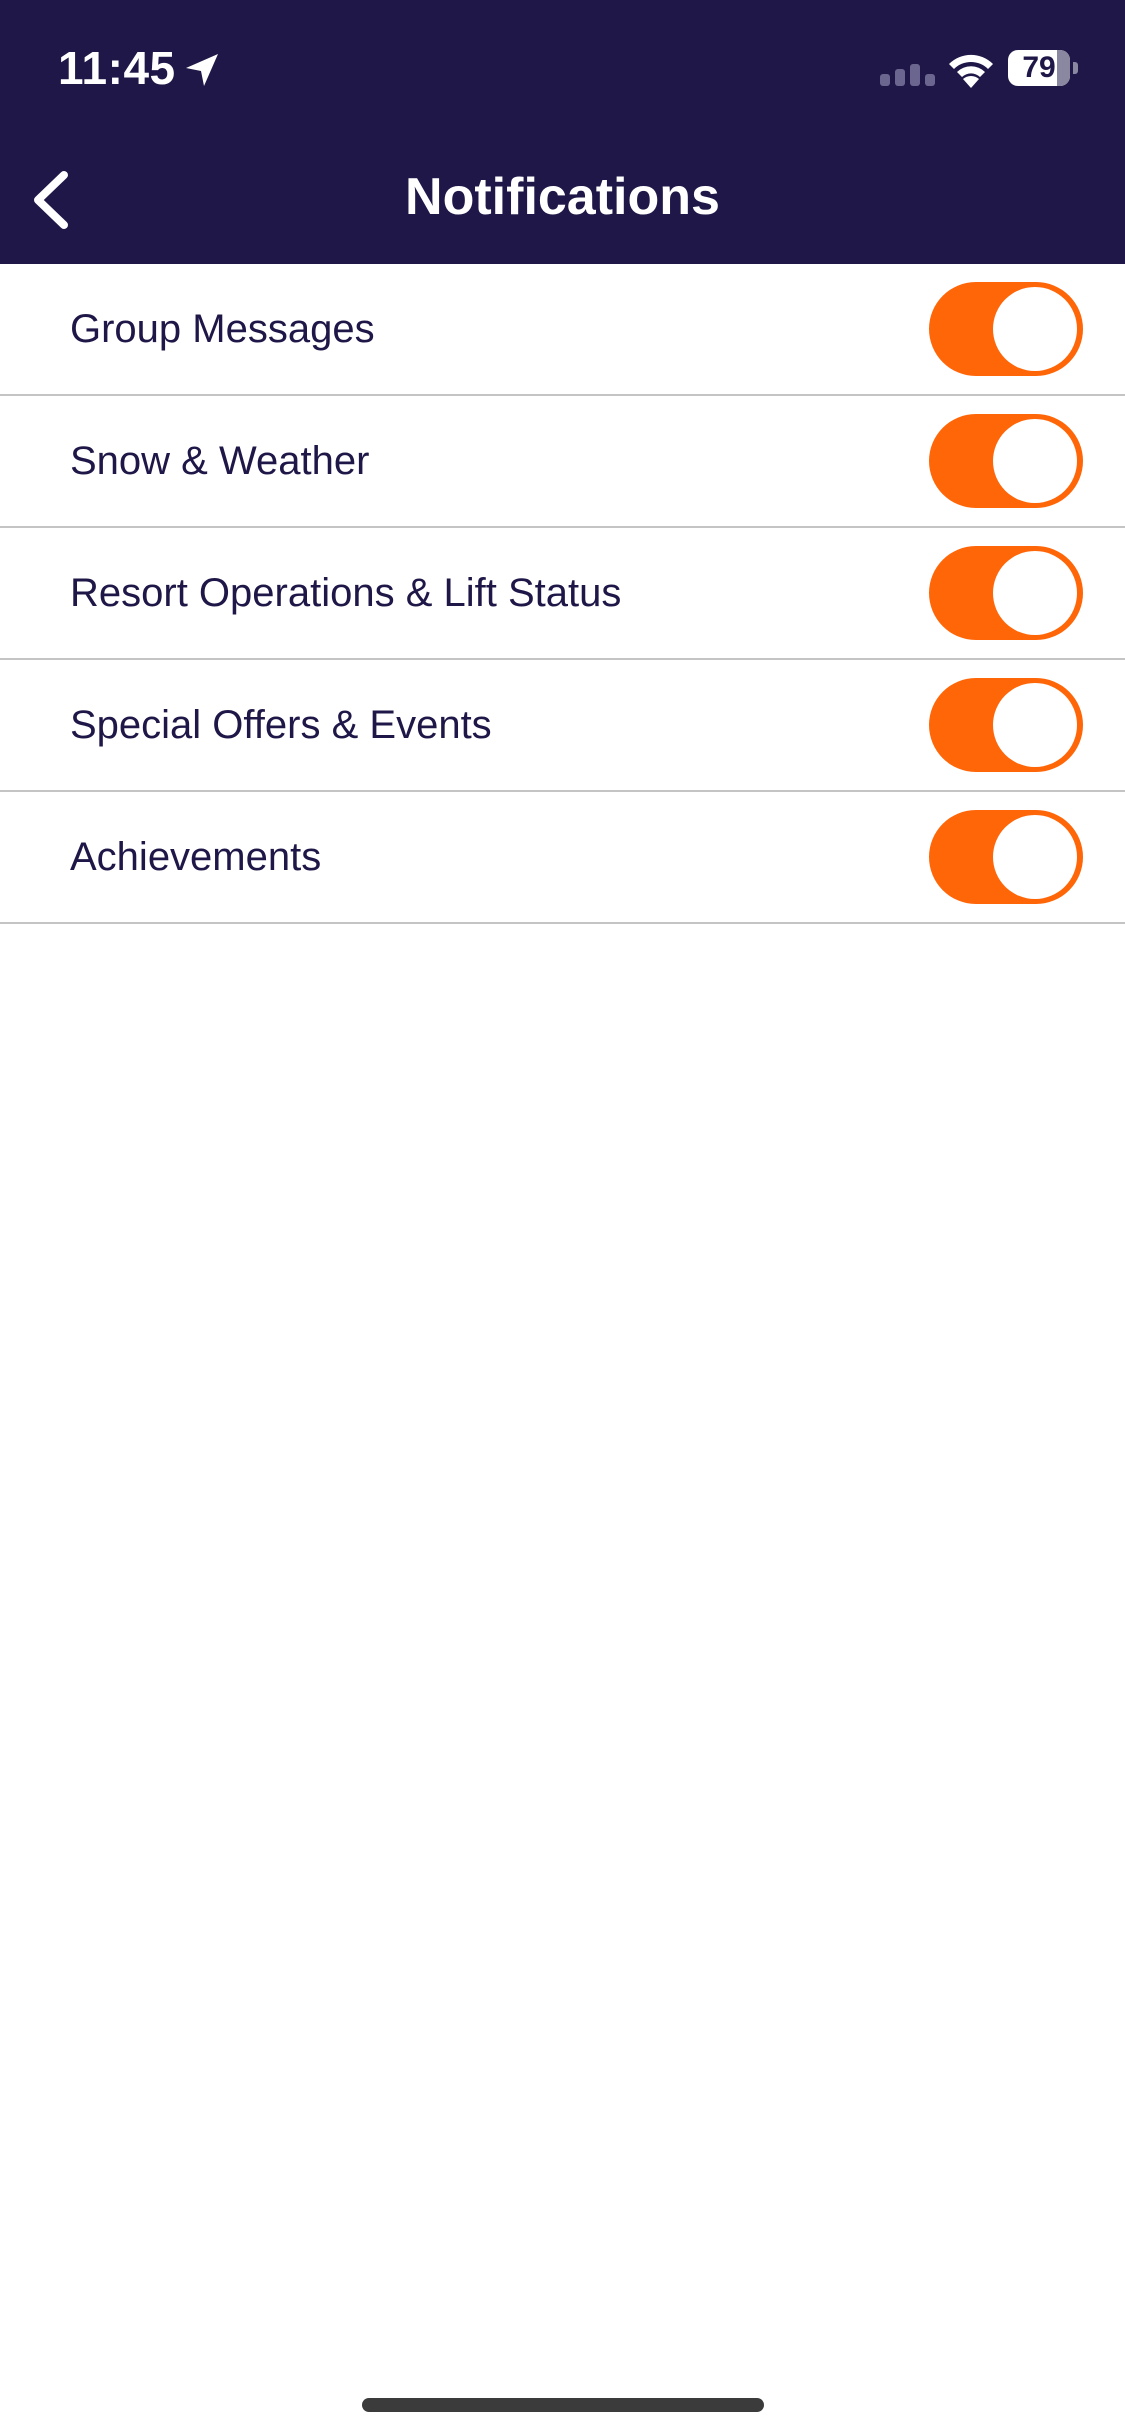  What do you see at coordinates (1075, 68) in the screenshot?
I see `battery-cap` at bounding box center [1075, 68].